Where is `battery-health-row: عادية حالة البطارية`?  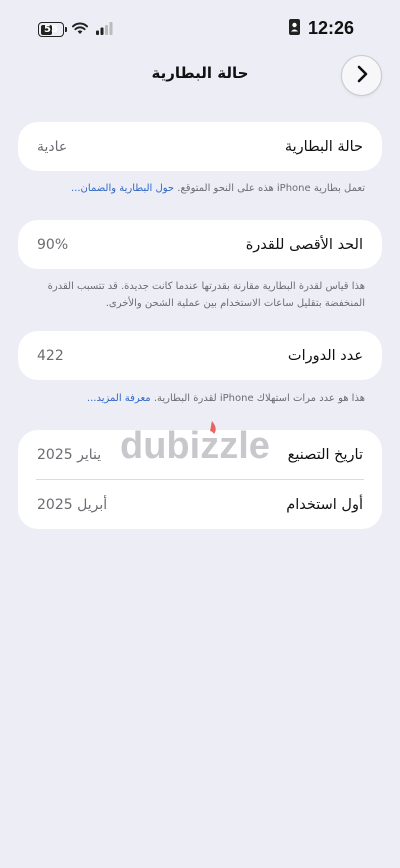 battery-health-row: عادية حالة البطارية is located at coordinates (200, 146).